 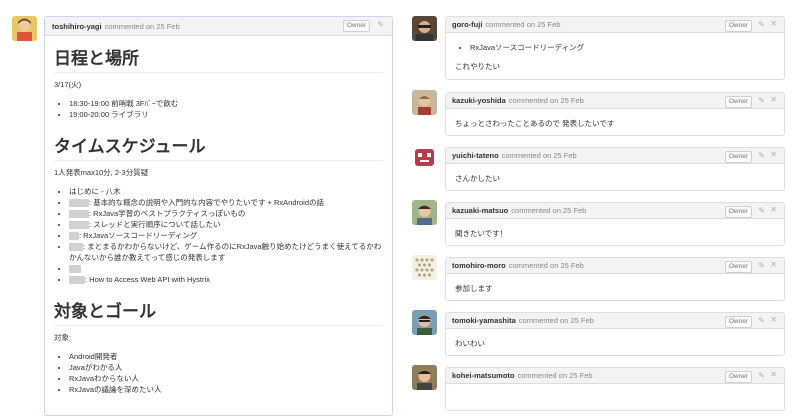 What do you see at coordinates (226, 114) in the screenshot?
I see `list-item: 19:00-20:00 ライブラリ` at bounding box center [226, 114].